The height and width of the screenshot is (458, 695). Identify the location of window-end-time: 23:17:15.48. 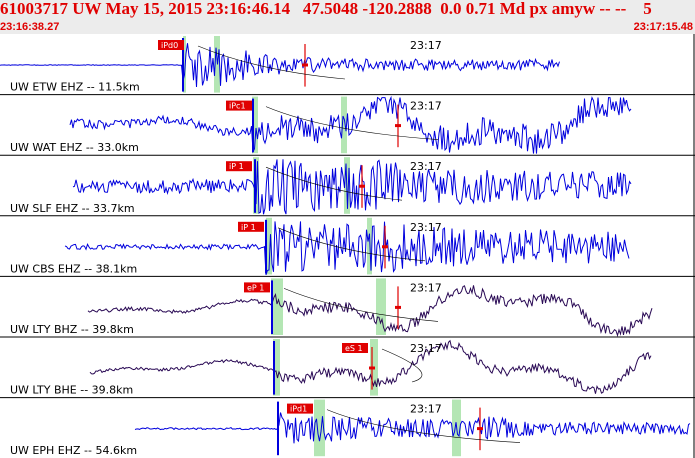
(663, 27).